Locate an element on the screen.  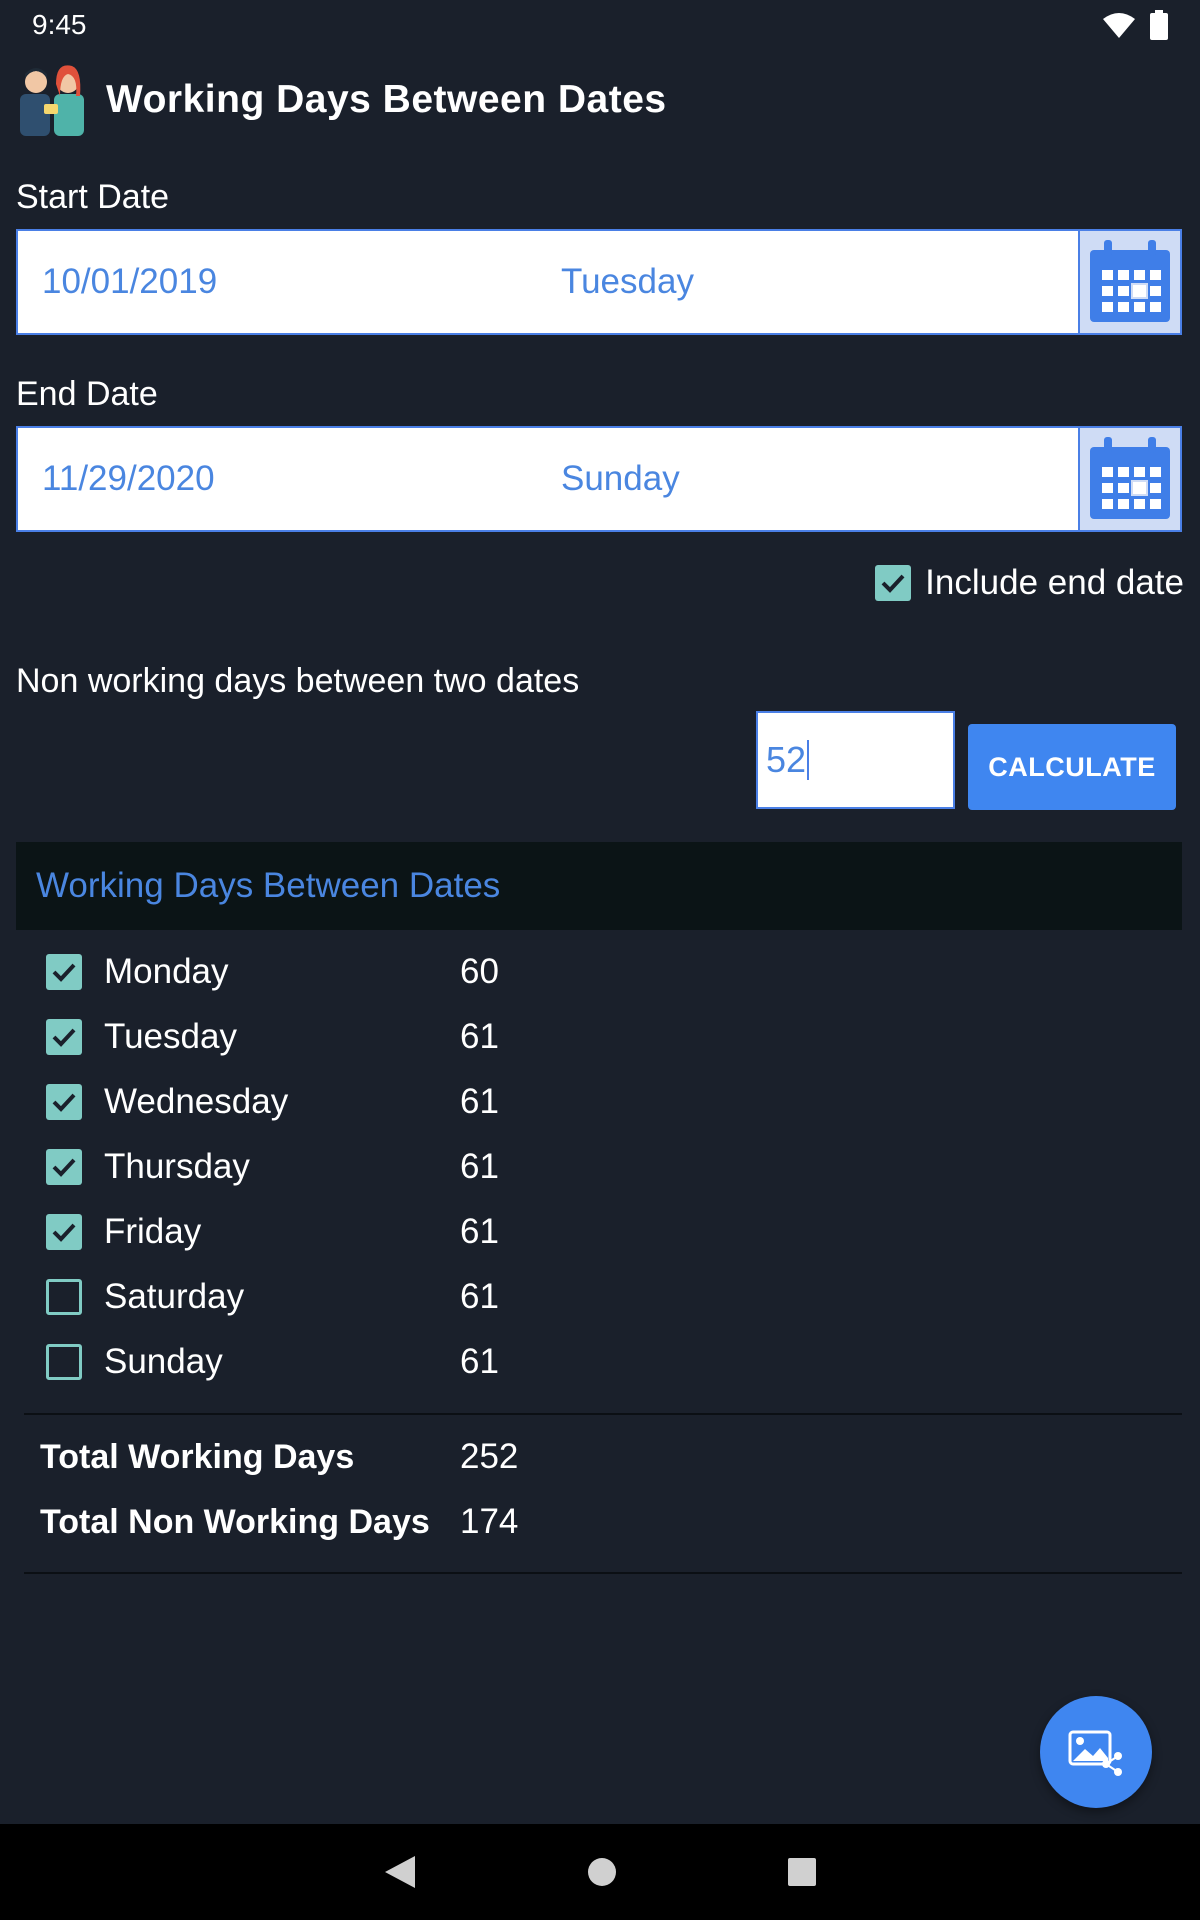
total-non-working-days-label: Total Non Working Days is located at coordinates (235, 1521).